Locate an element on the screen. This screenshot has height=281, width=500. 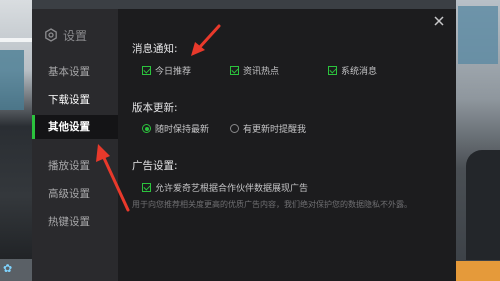
radio-label: 随时保持最新 is located at coordinates (182, 130).